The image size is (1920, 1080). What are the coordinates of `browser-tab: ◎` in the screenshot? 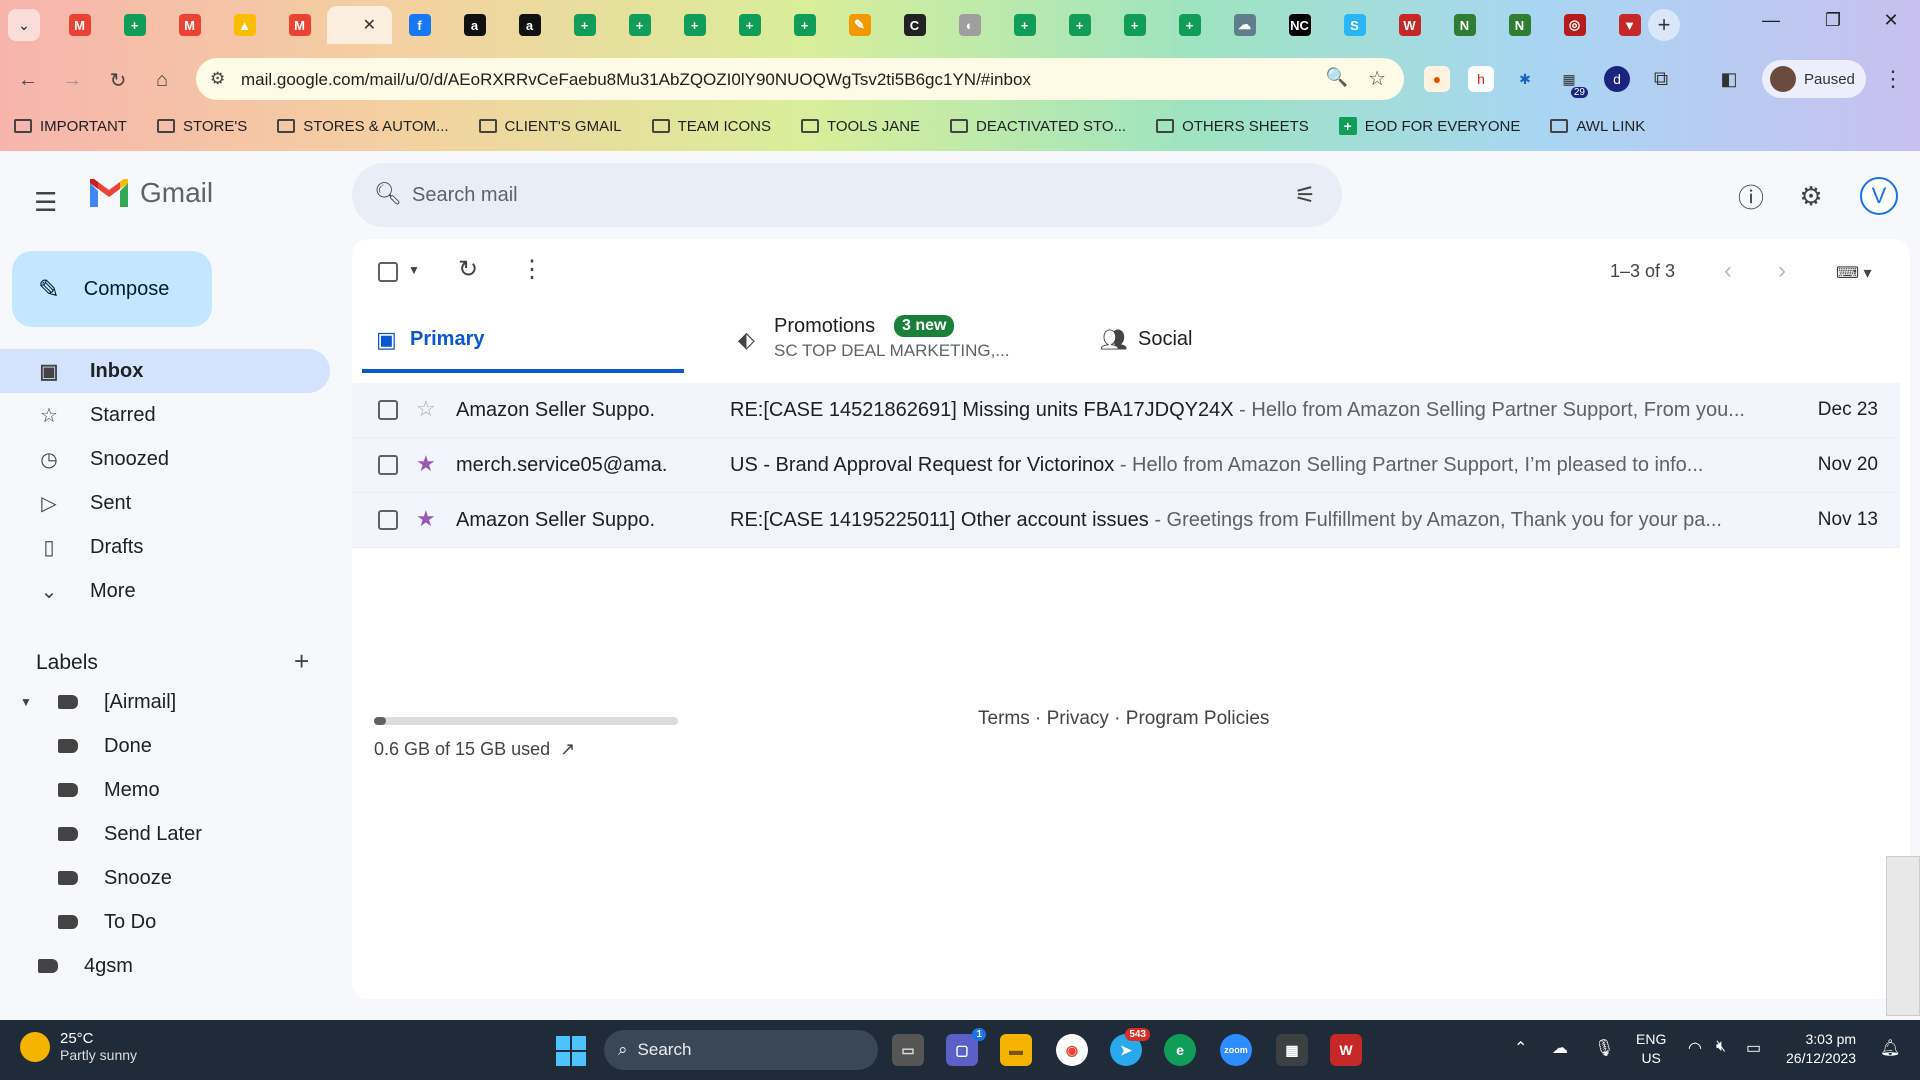 It's located at (1574, 25).